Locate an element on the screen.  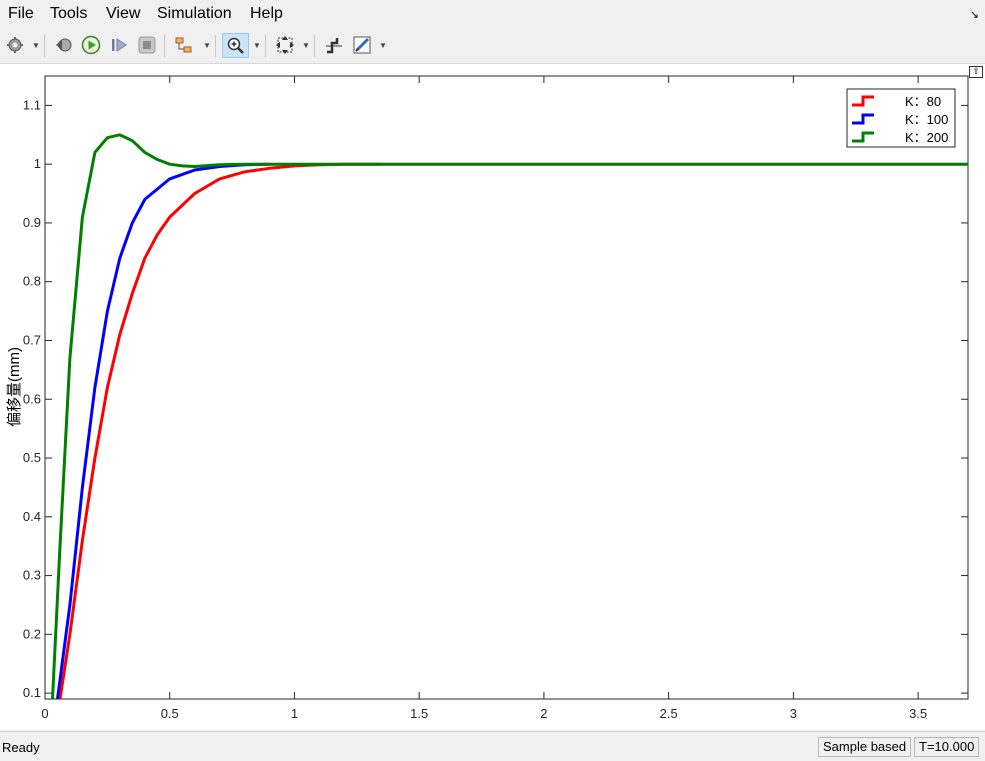
x-tick-label: 3.5 is located at coordinates (918, 713).